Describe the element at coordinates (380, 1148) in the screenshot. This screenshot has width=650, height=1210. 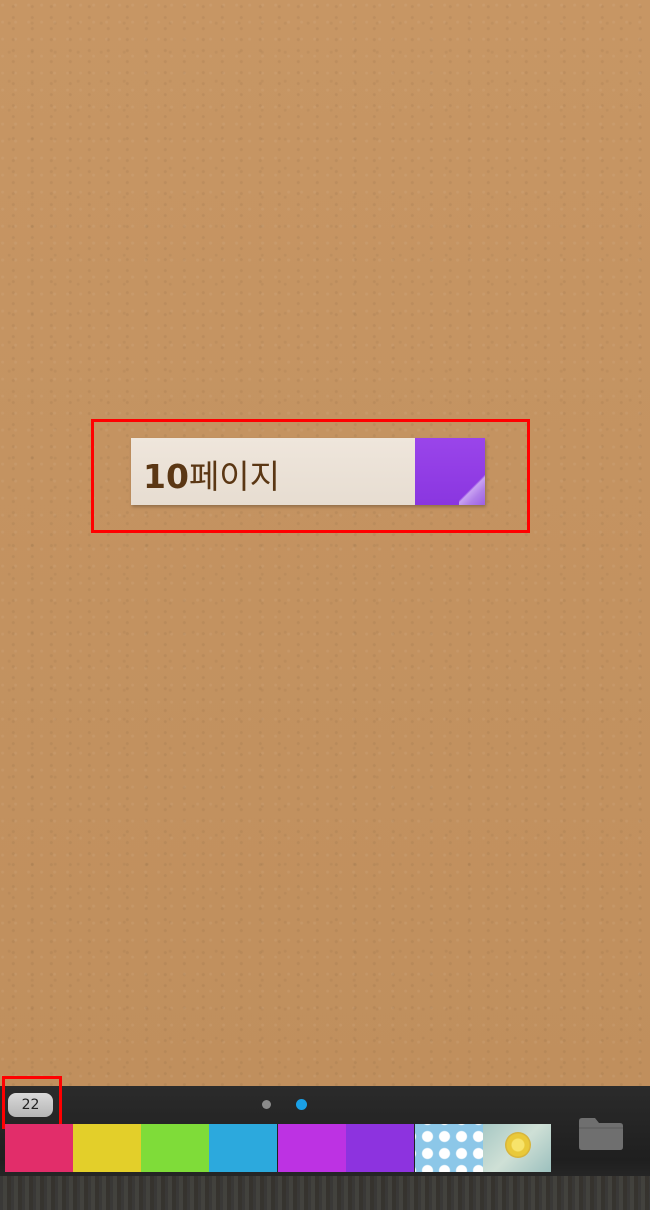
I see `swatch-purple` at that location.